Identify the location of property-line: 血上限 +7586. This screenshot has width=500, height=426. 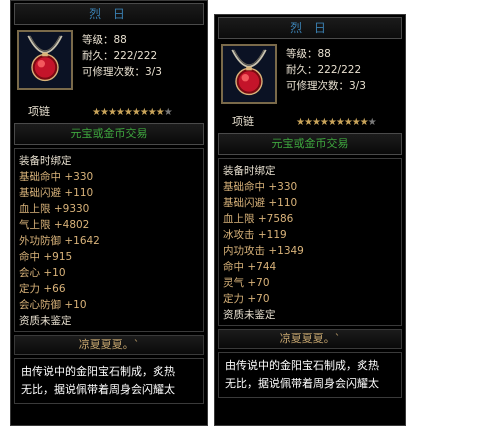
(258, 219).